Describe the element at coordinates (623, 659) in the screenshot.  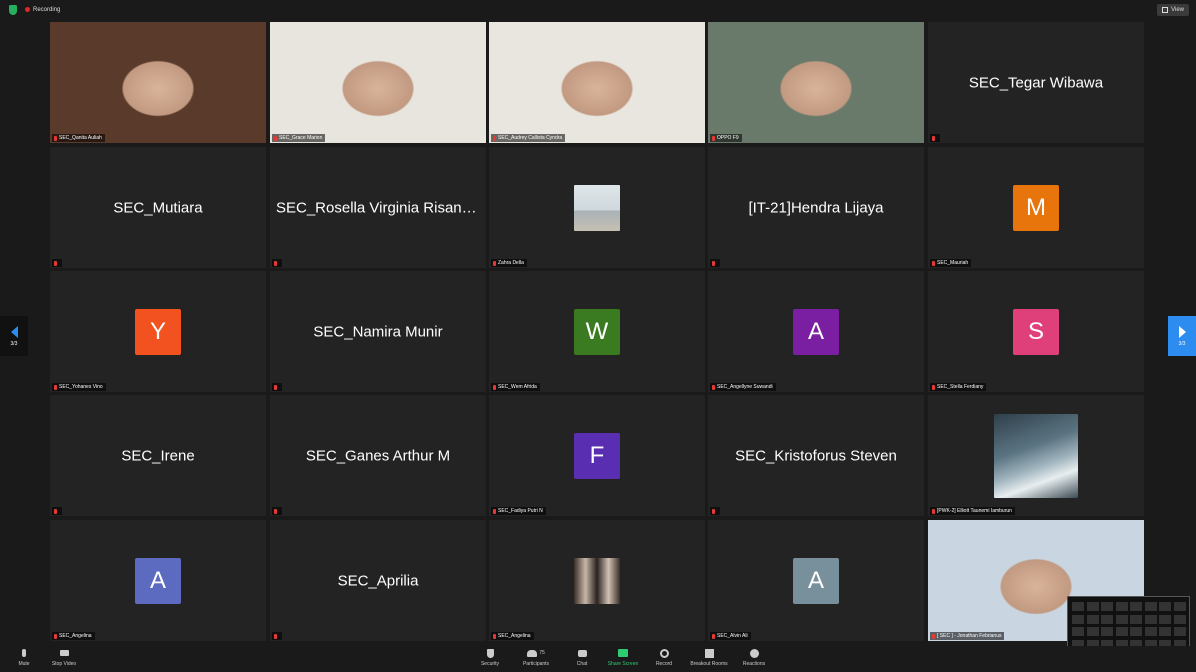
I see `share-screen-button: Share Screen` at that location.